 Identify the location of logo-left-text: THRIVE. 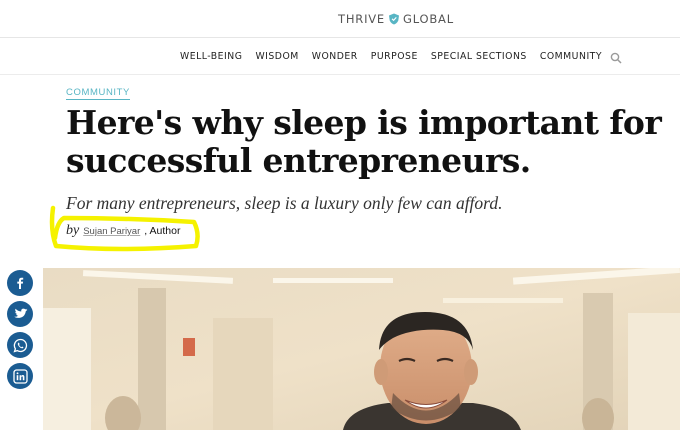
(361, 19).